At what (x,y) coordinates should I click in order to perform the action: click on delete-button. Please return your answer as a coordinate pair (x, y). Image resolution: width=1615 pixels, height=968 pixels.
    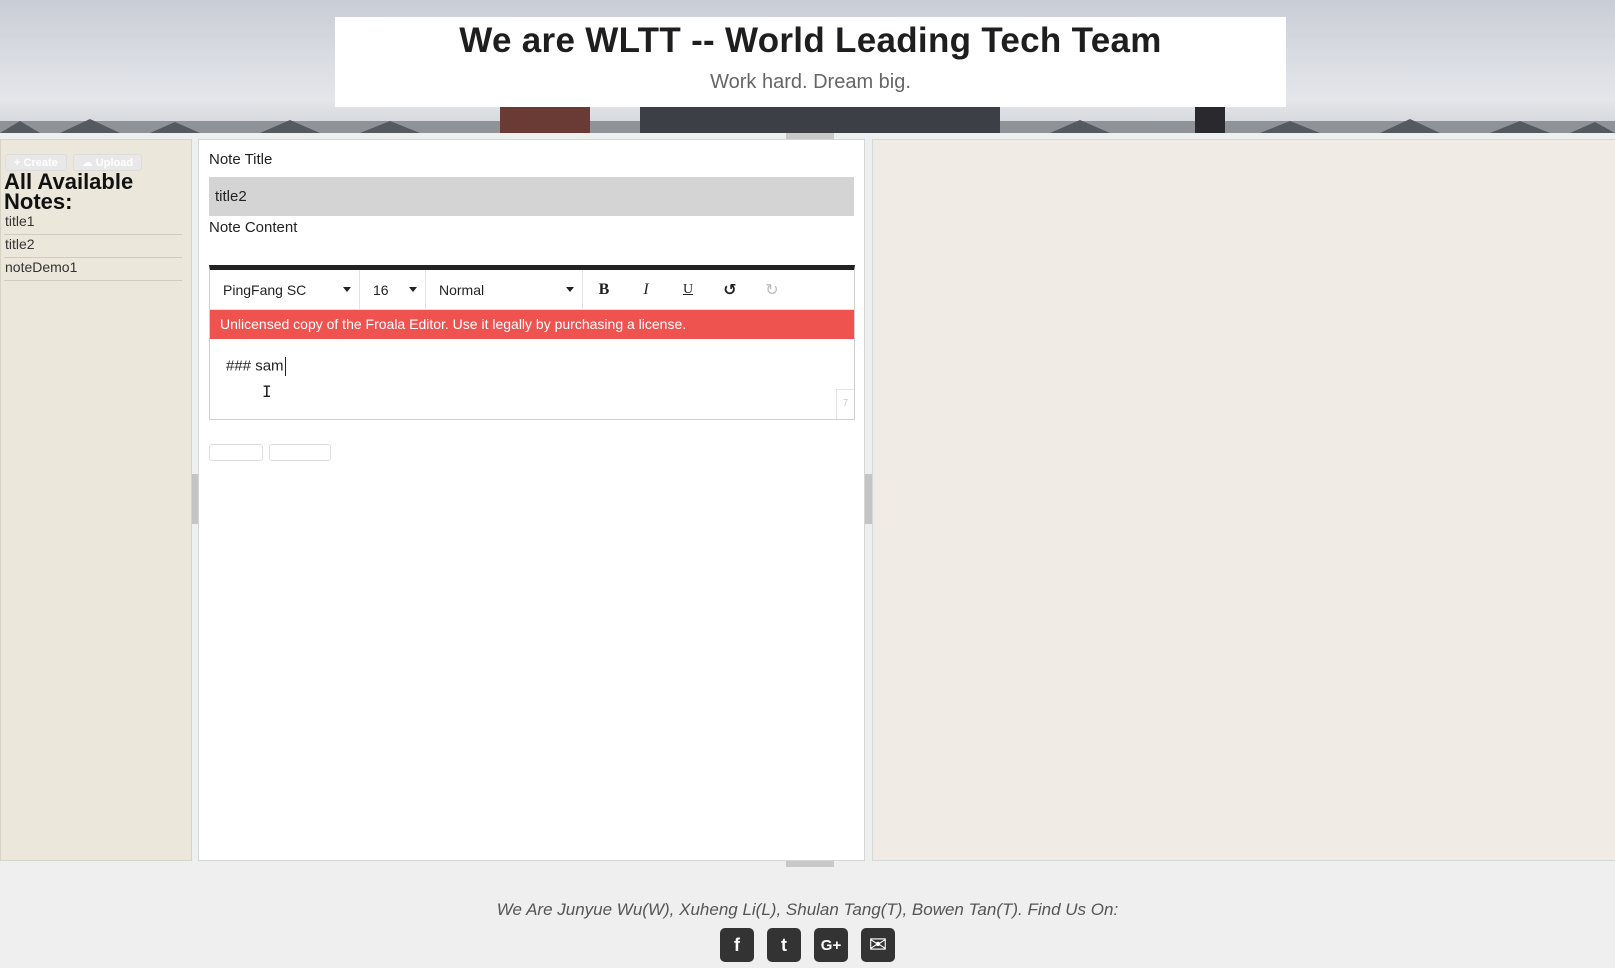
    Looking at the image, I should click on (300, 452).